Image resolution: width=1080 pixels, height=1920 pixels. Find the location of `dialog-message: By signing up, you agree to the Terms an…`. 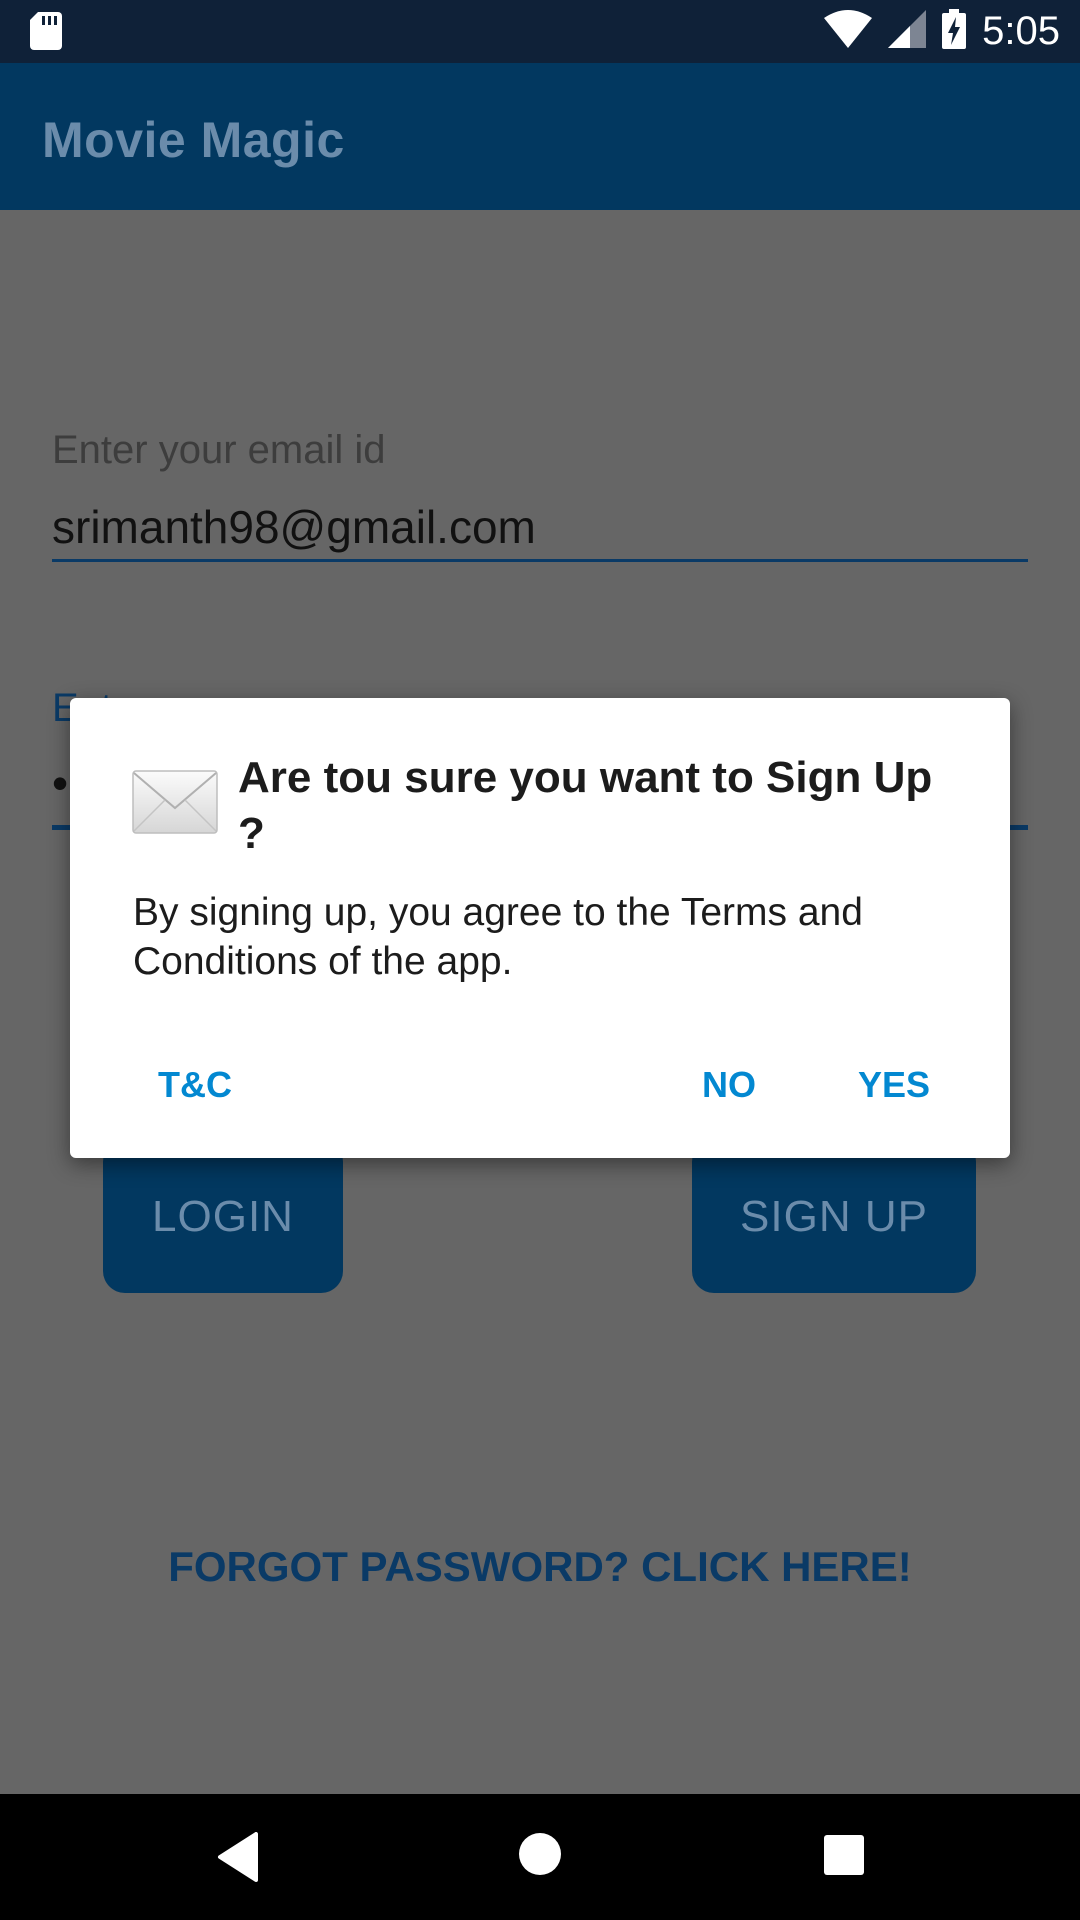

dialog-message: By signing up, you agree to the Terms an… is located at coordinates (498, 937).